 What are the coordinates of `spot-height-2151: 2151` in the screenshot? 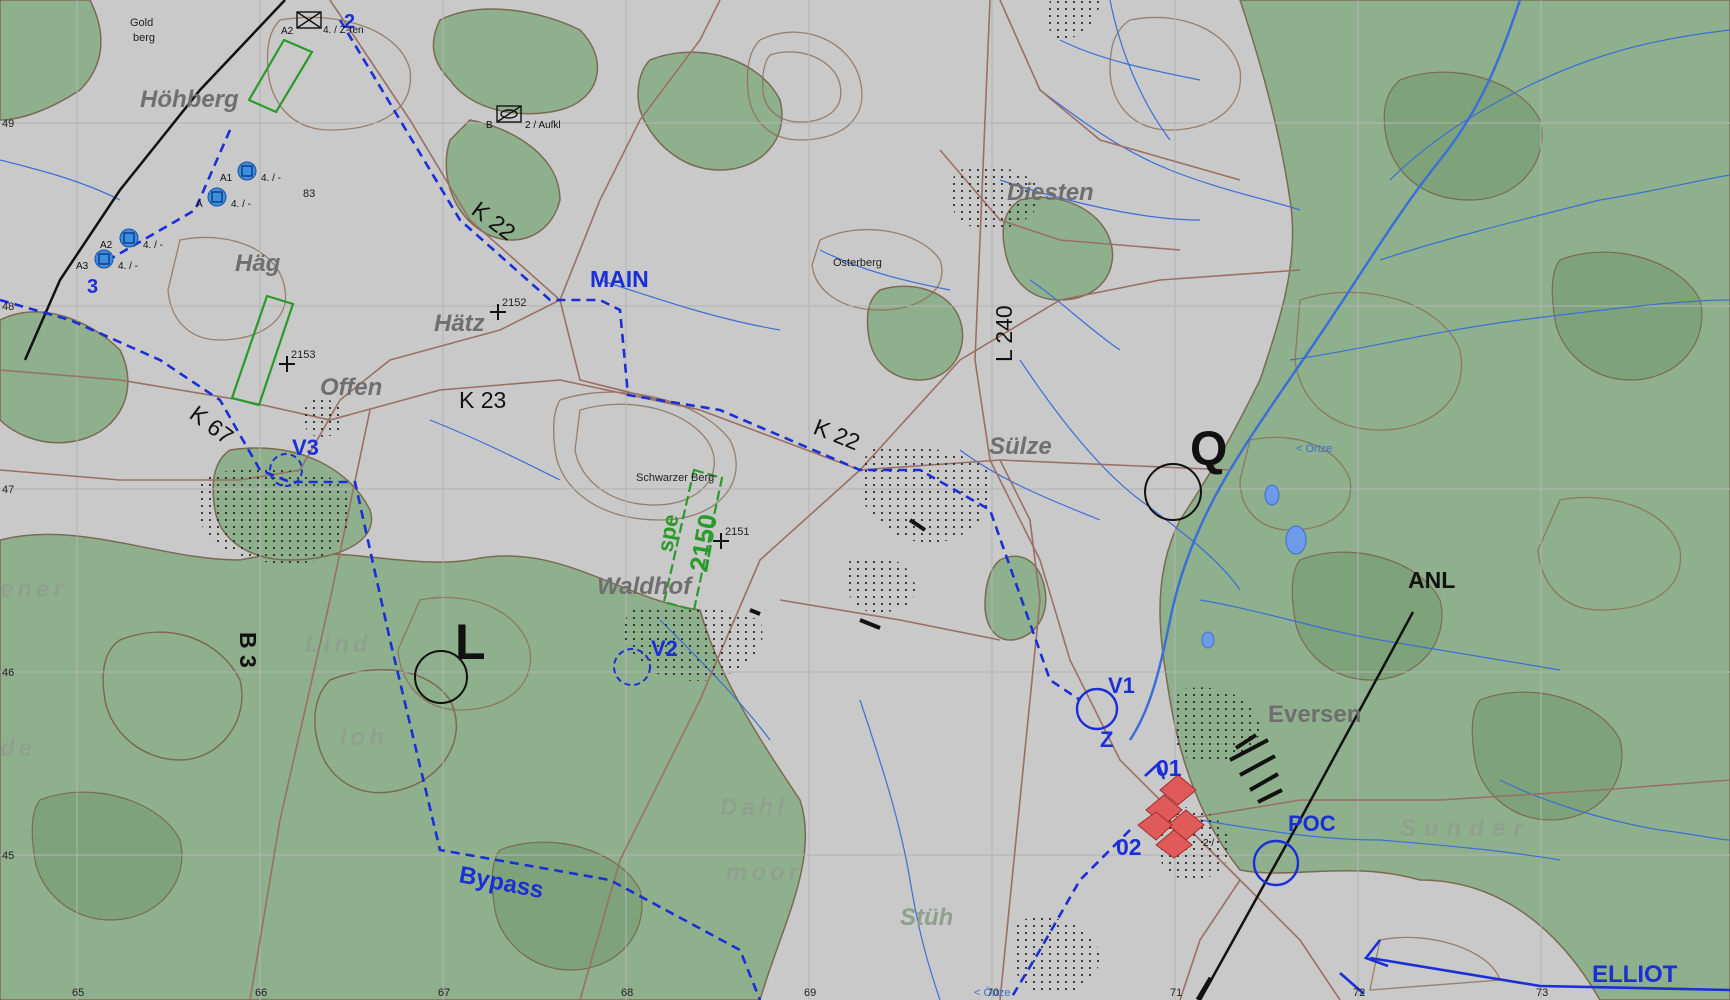 It's located at (737, 532).